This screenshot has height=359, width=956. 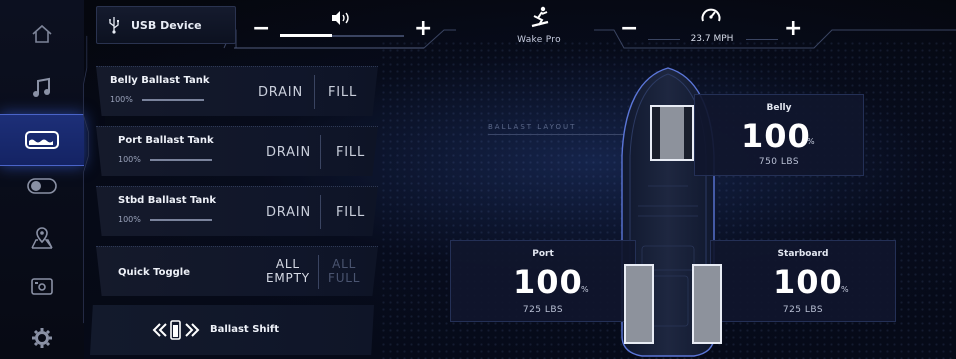 I want to click on ballast-shift-button: Ballast Shift, so click(x=232, y=330).